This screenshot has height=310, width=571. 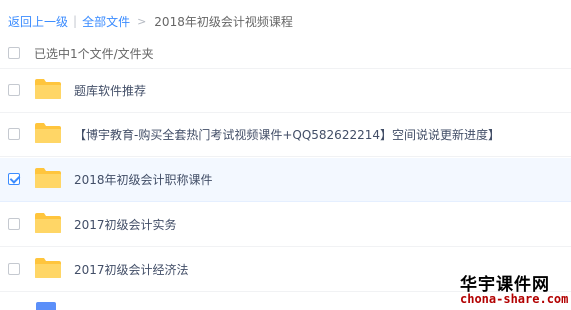 I want to click on selection-header: 已选中1个文件/文件夹, so click(x=285, y=53).